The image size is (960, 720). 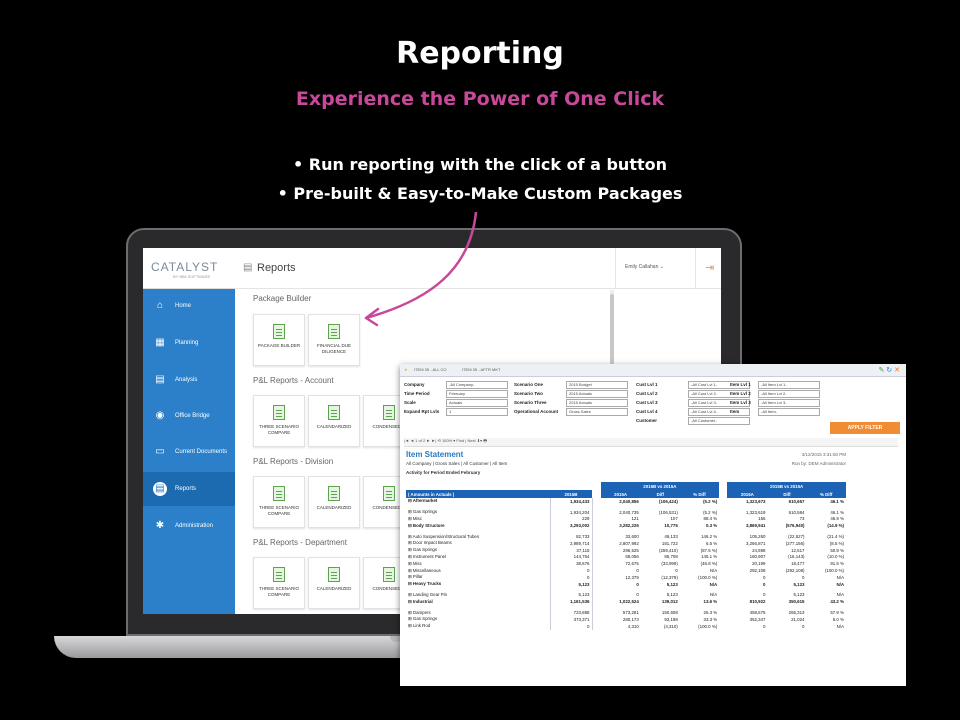 What do you see at coordinates (160, 379) in the screenshot?
I see `analysis-icon: ▤` at bounding box center [160, 379].